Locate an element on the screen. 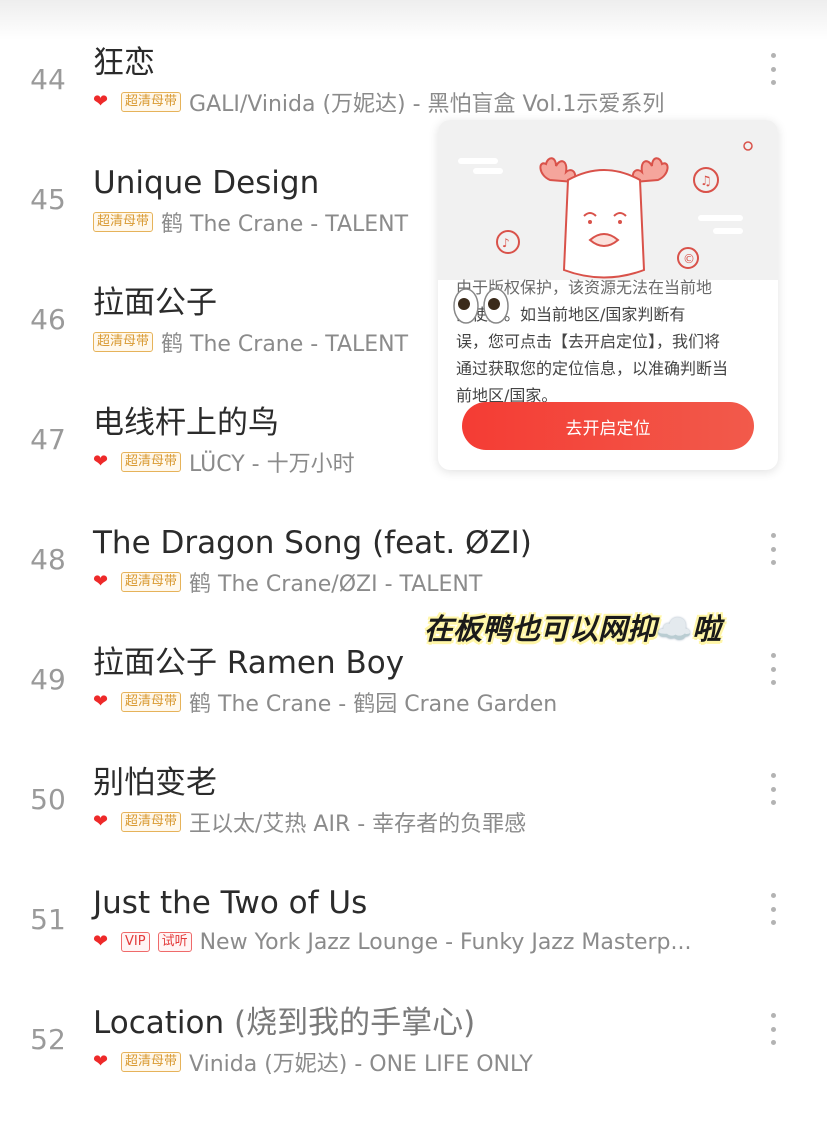 This screenshot has width=827, height=1143. caption-text: 在板鸭也可以网抑 is located at coordinates (540, 629).